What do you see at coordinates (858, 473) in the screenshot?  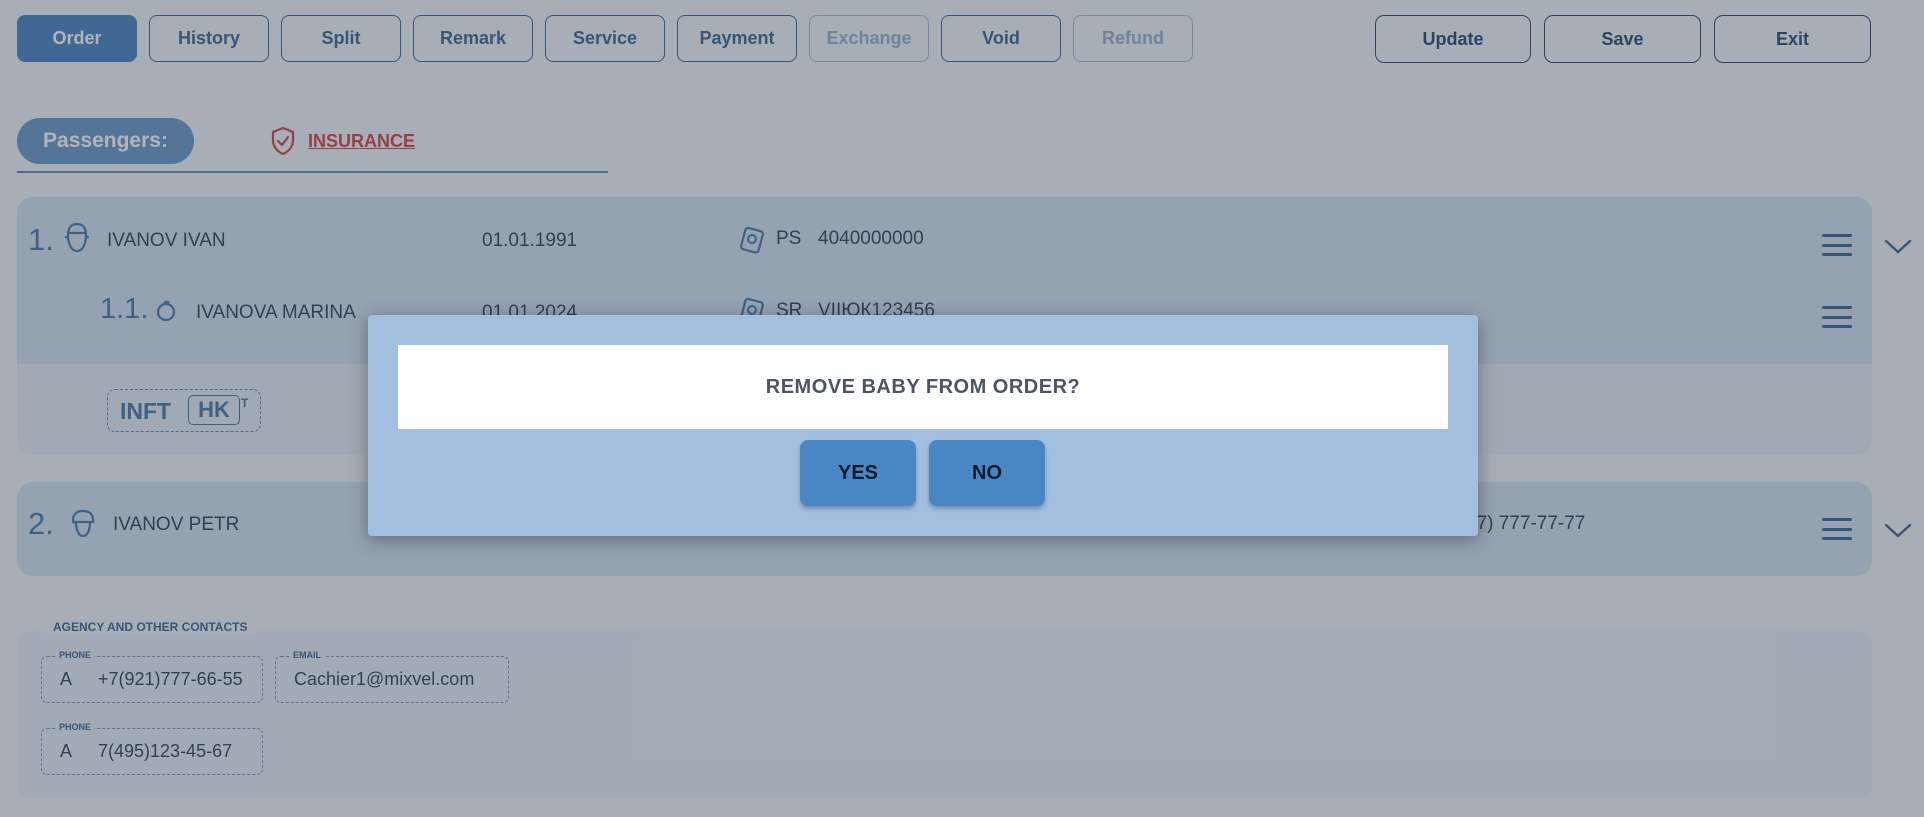 I see `yes-button: YES` at bounding box center [858, 473].